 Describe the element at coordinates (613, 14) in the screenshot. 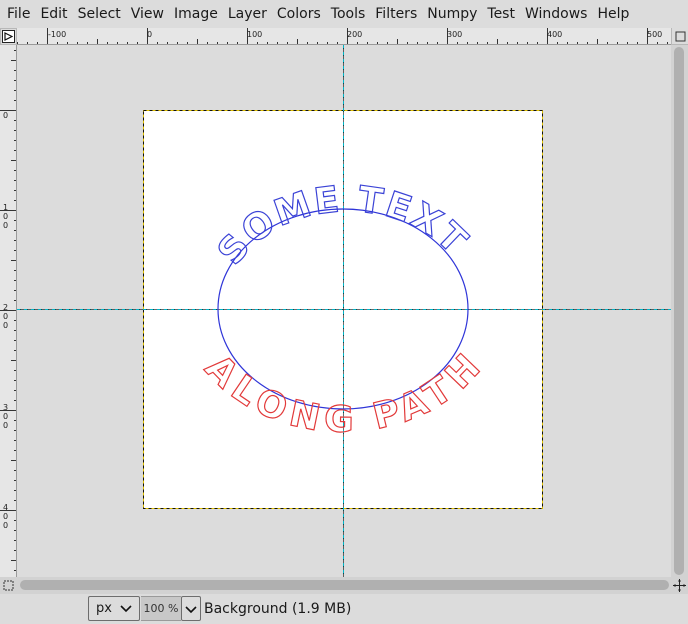

I see `menu-help: Help` at that location.